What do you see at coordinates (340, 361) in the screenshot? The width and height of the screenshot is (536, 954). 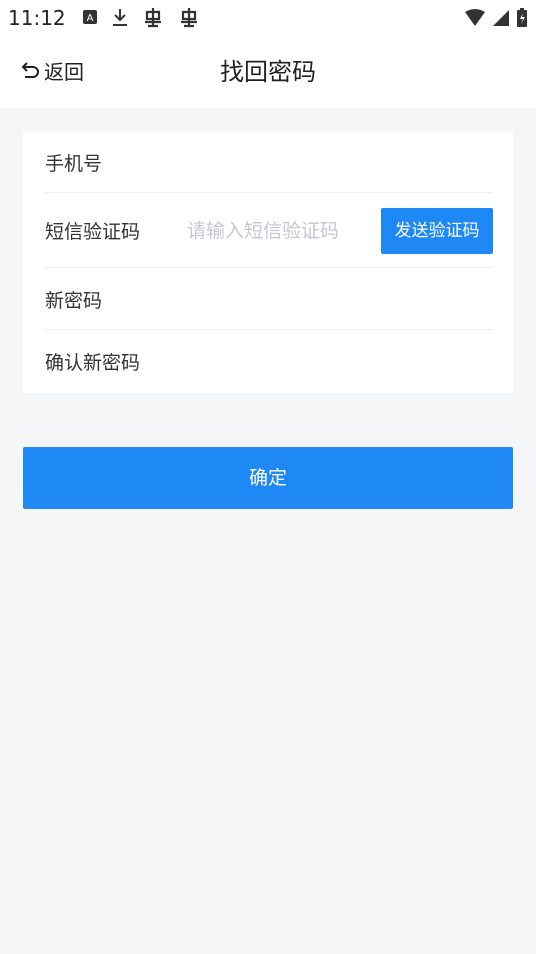 I see `confirm-password-input` at bounding box center [340, 361].